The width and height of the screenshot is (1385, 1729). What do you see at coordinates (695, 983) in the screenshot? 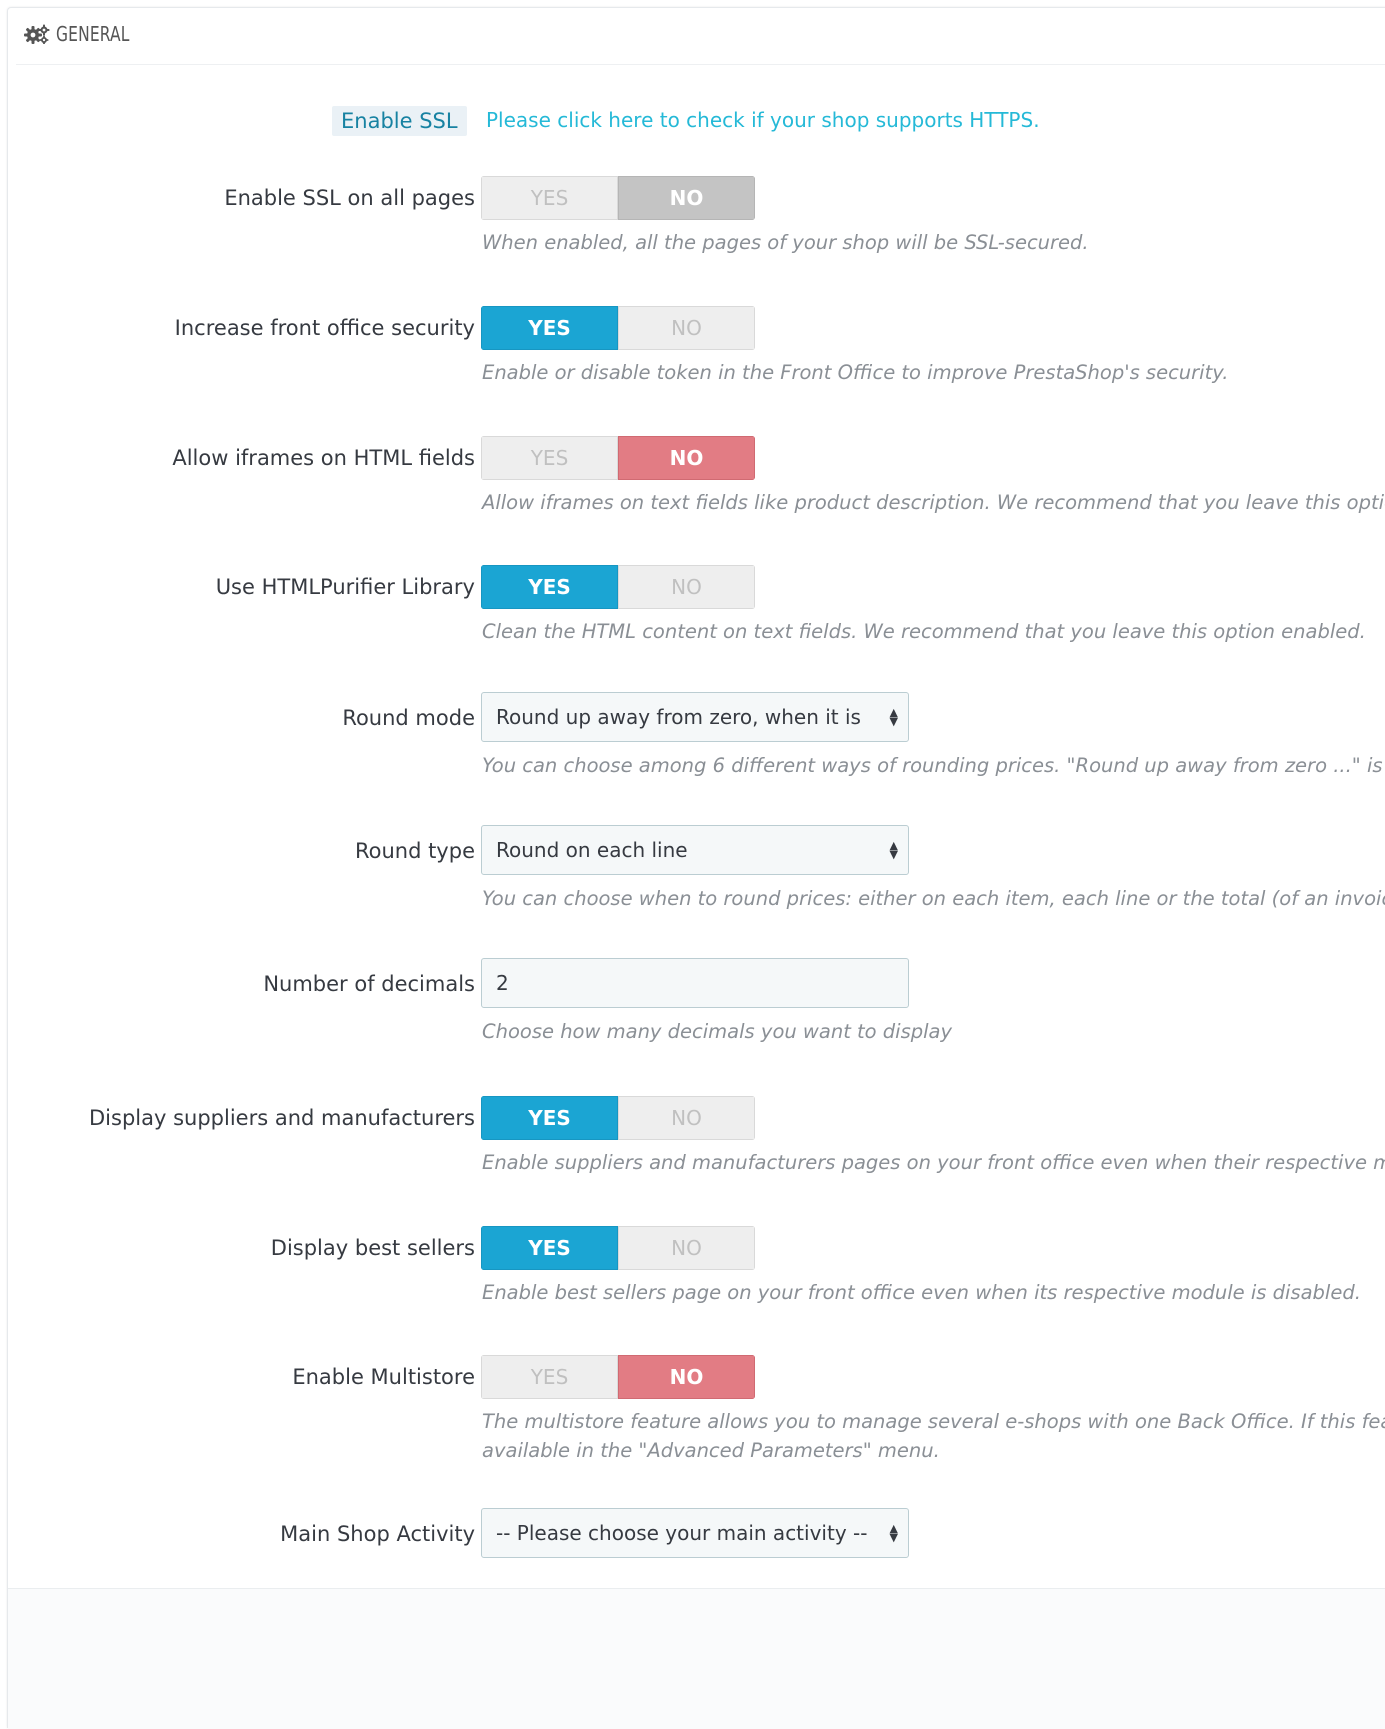
I see `decimals-input: 2` at bounding box center [695, 983].